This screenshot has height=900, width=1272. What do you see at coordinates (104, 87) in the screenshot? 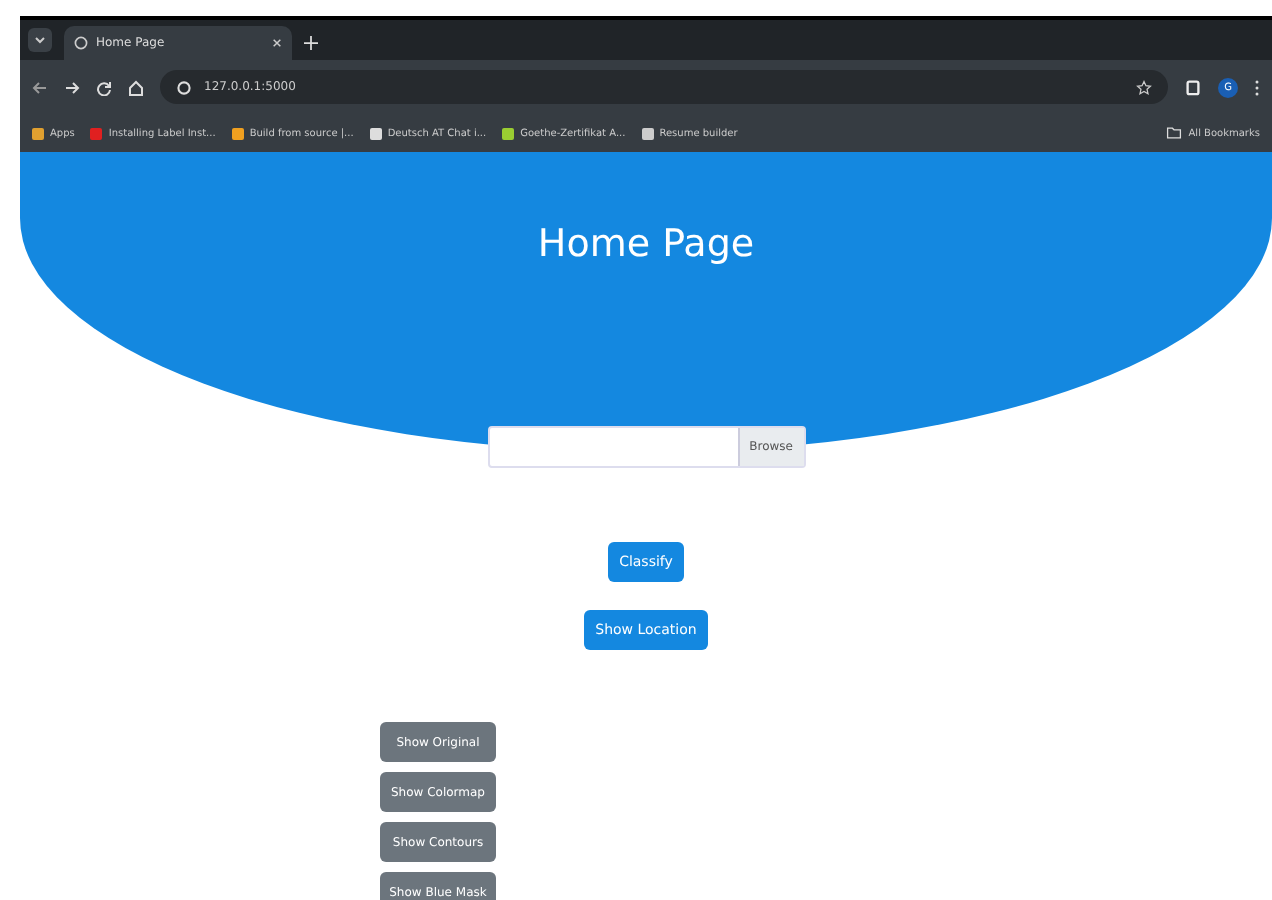
I see `reload-icon` at bounding box center [104, 87].